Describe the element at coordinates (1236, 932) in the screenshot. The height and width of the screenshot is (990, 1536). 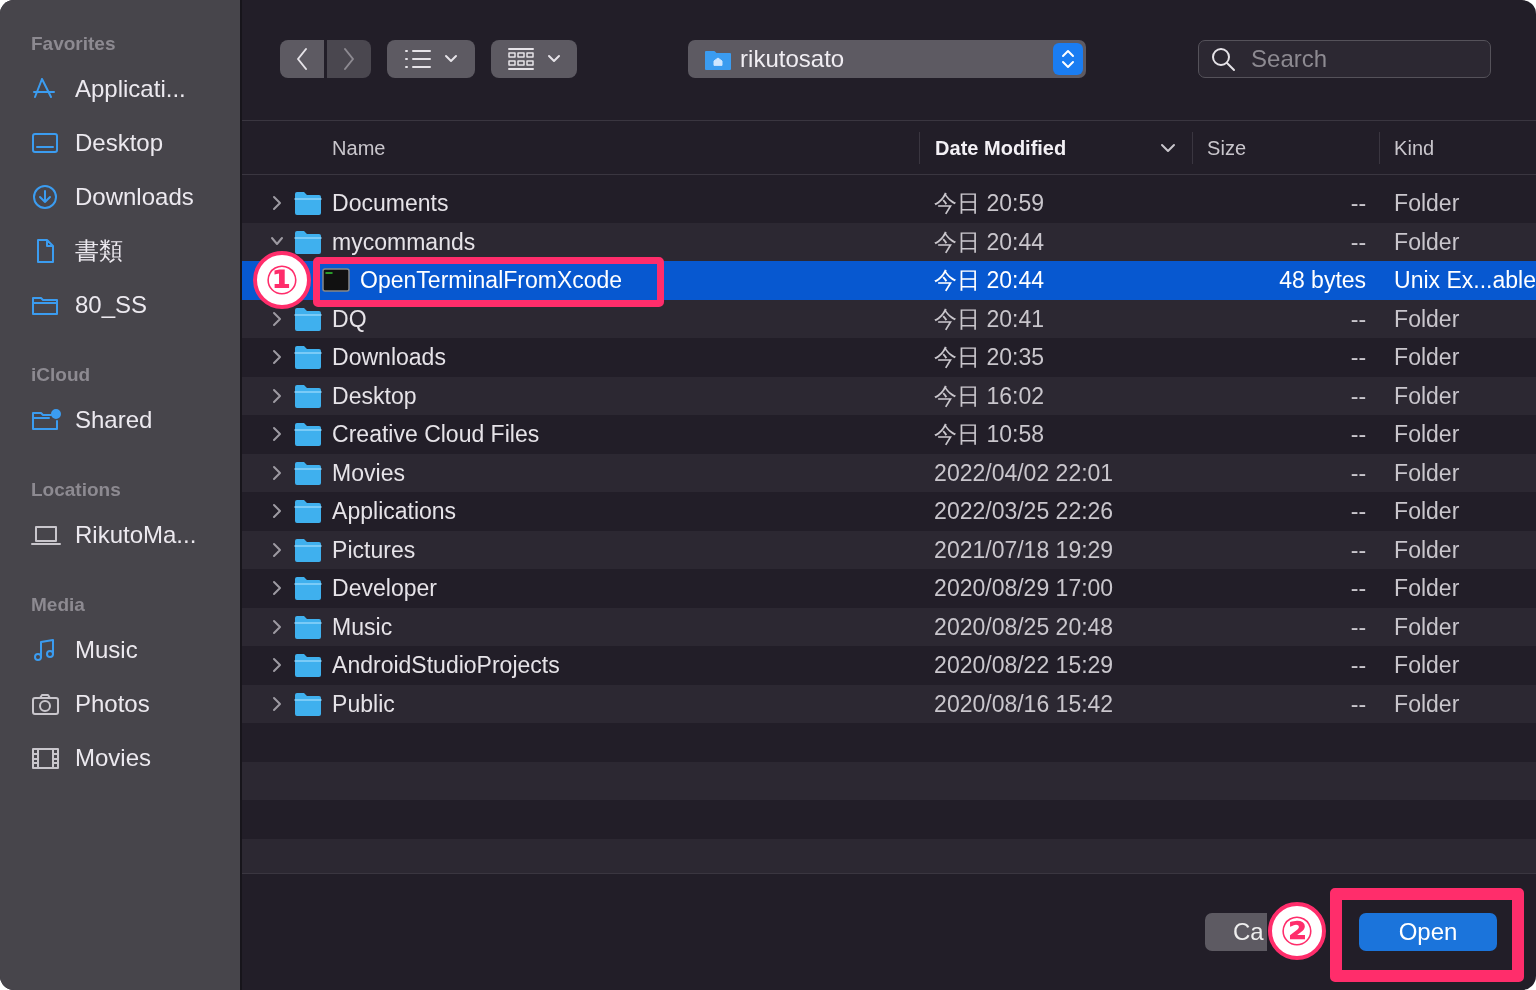
I see `cancel-button: Ca` at that location.